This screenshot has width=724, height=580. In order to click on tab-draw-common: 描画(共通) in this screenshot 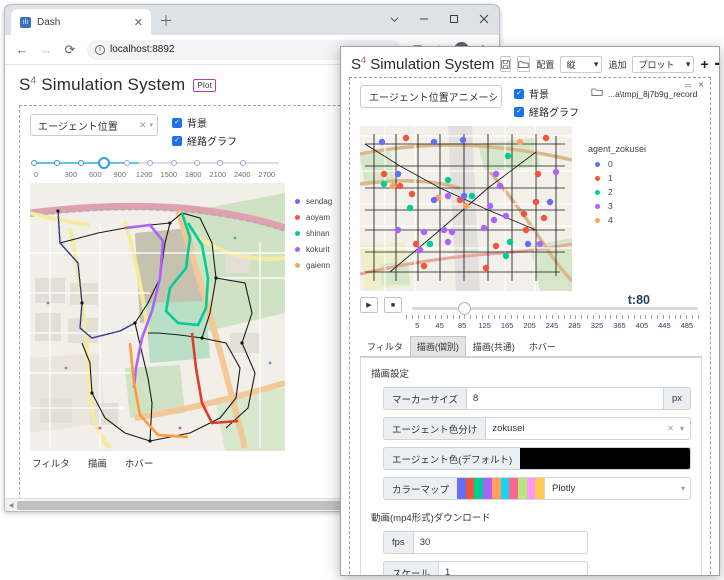, I will do `click(494, 346)`.